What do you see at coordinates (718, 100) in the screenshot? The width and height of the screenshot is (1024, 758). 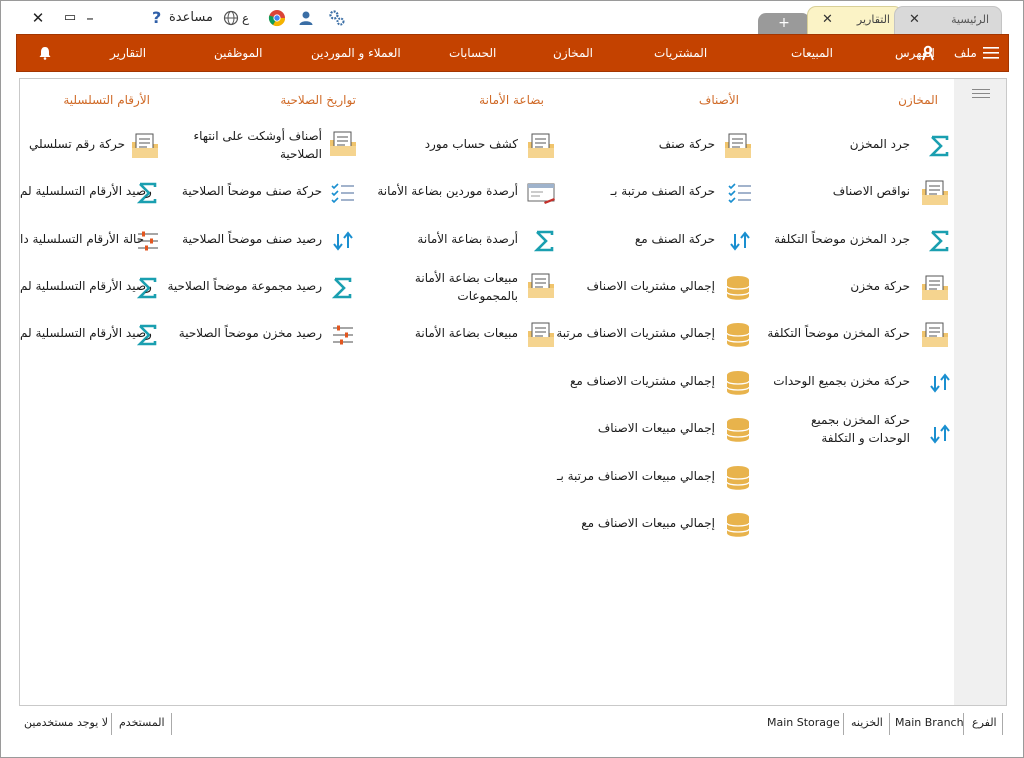 I see `header-items: الأصناف` at bounding box center [718, 100].